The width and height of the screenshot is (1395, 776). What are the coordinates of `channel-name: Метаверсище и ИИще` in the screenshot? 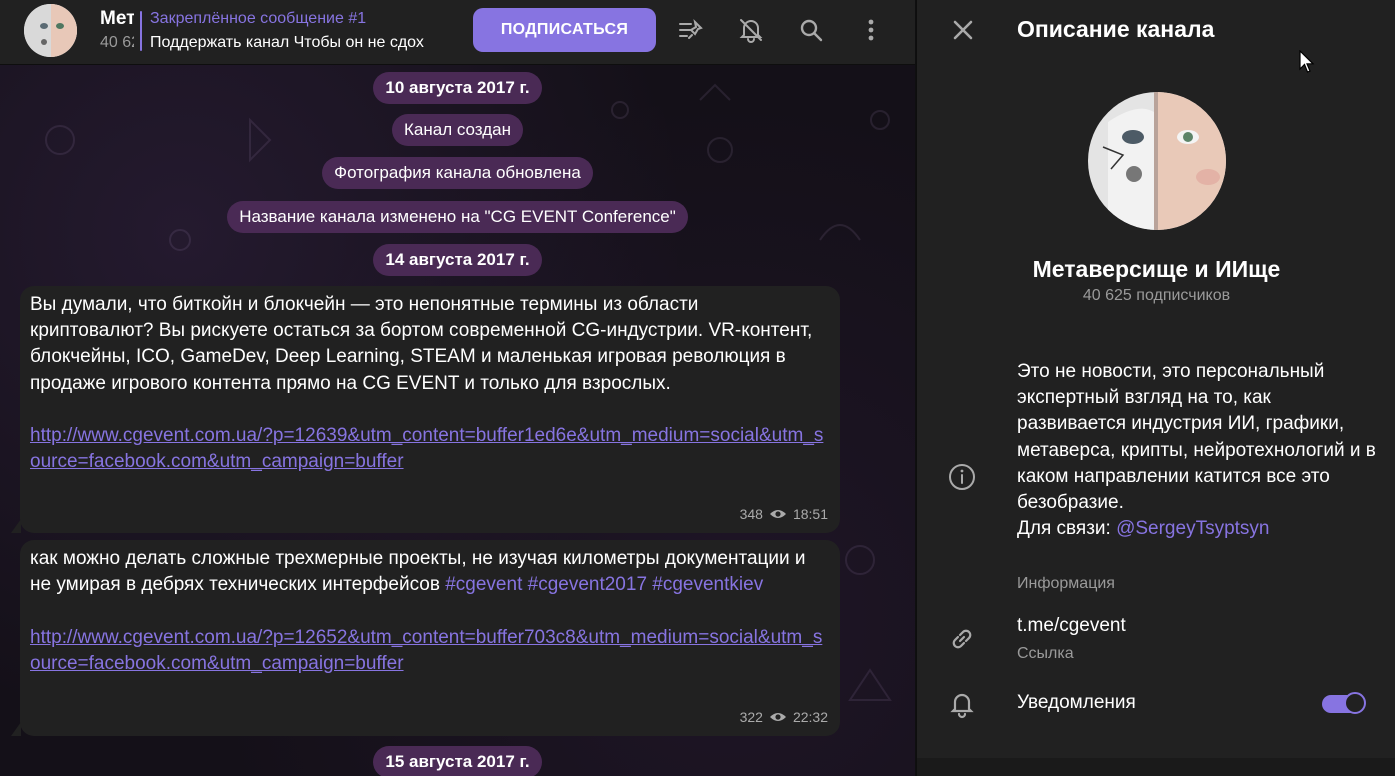 It's located at (1156, 269).